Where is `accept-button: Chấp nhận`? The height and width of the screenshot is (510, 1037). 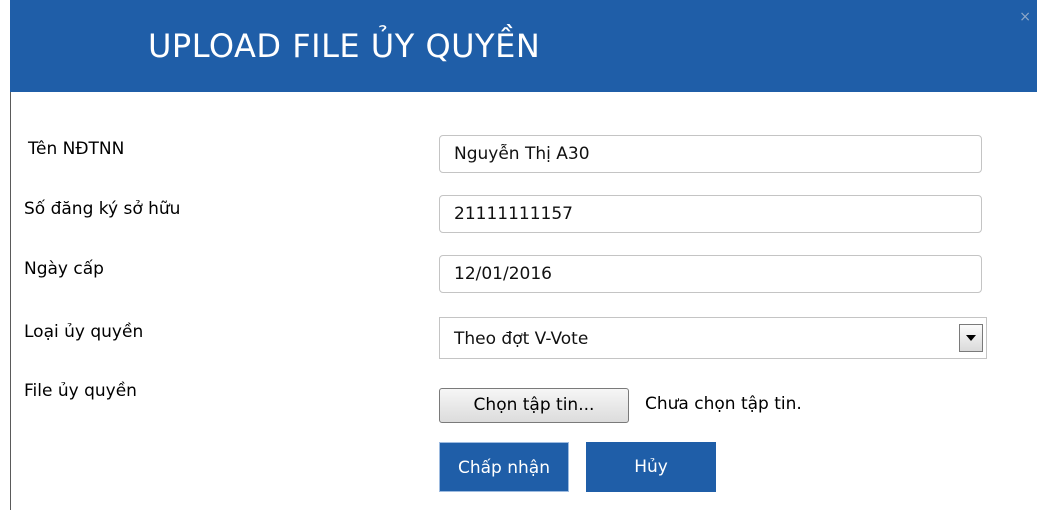
accept-button: Chấp nhận is located at coordinates (504, 467).